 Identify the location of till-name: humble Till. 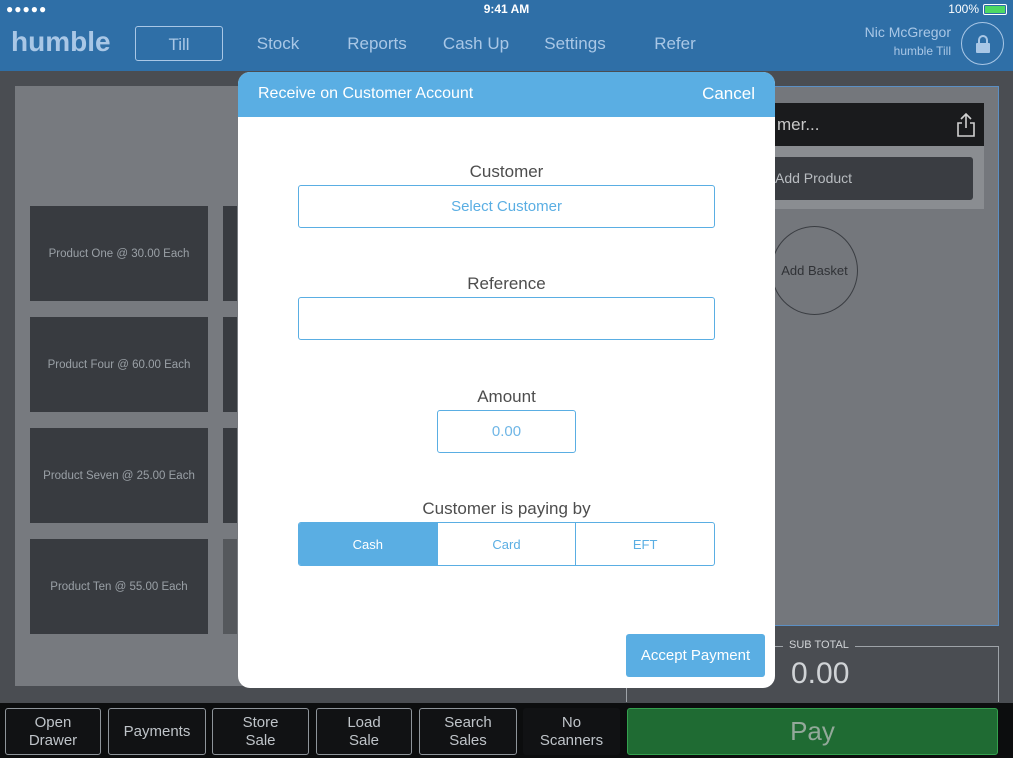
(922, 51).